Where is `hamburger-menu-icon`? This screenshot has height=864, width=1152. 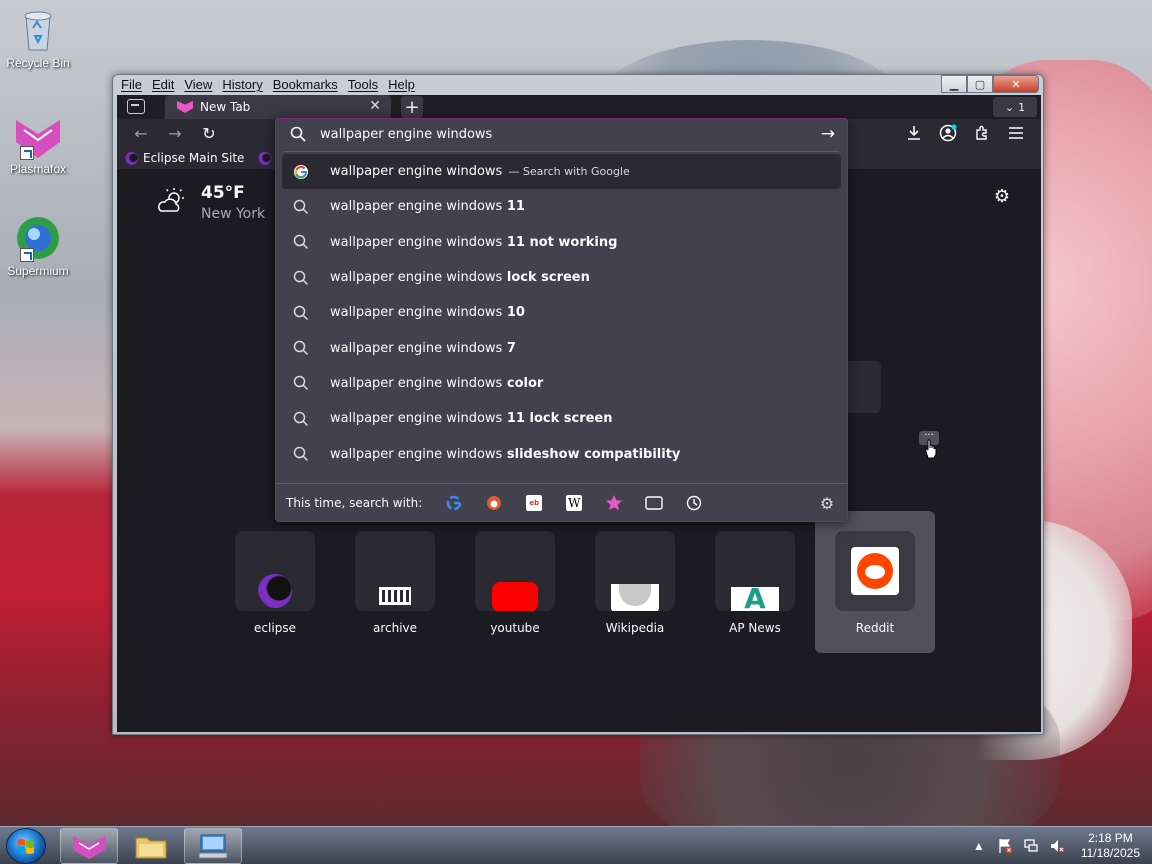
hamburger-menu-icon is located at coordinates (1016, 133).